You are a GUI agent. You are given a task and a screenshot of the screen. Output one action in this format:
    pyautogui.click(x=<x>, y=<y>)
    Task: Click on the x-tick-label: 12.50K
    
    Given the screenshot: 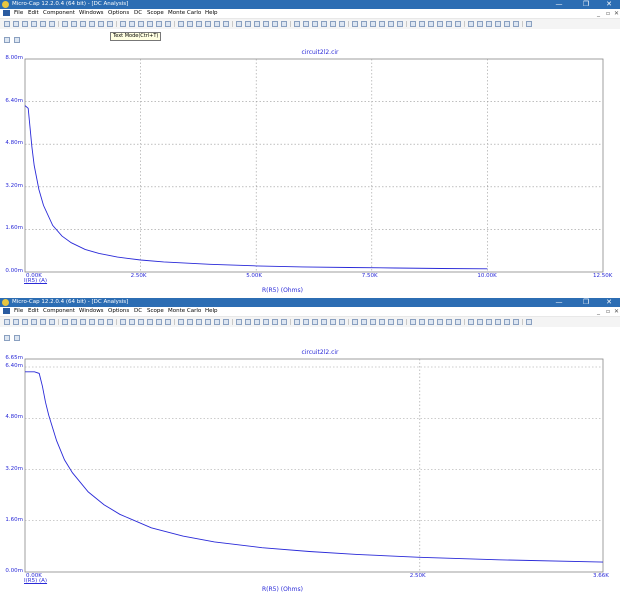 What is the action you would take?
    pyautogui.click(x=603, y=276)
    